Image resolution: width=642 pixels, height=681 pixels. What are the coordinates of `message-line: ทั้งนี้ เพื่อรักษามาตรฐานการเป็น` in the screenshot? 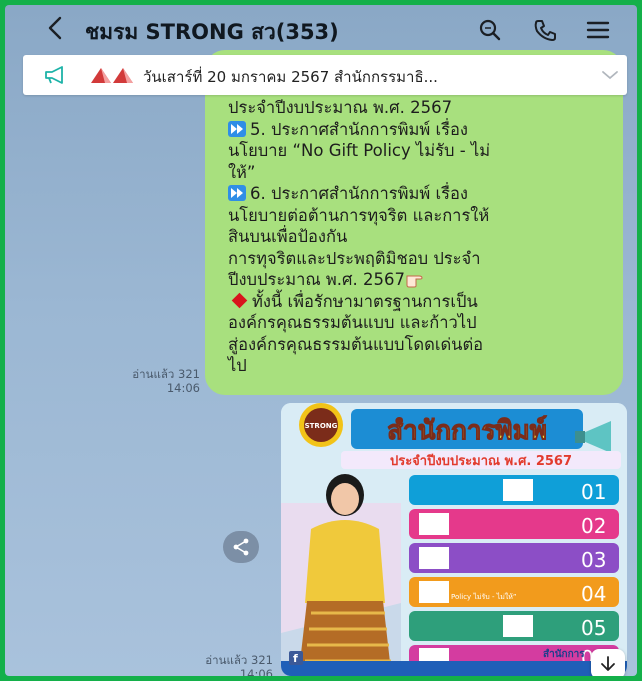 It's located at (420, 302).